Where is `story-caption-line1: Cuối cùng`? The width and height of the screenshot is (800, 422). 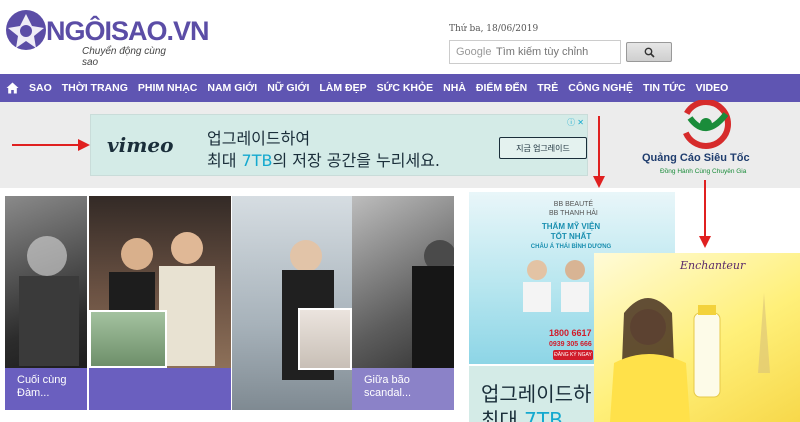 story-caption-line1: Cuối cùng is located at coordinates (42, 380).